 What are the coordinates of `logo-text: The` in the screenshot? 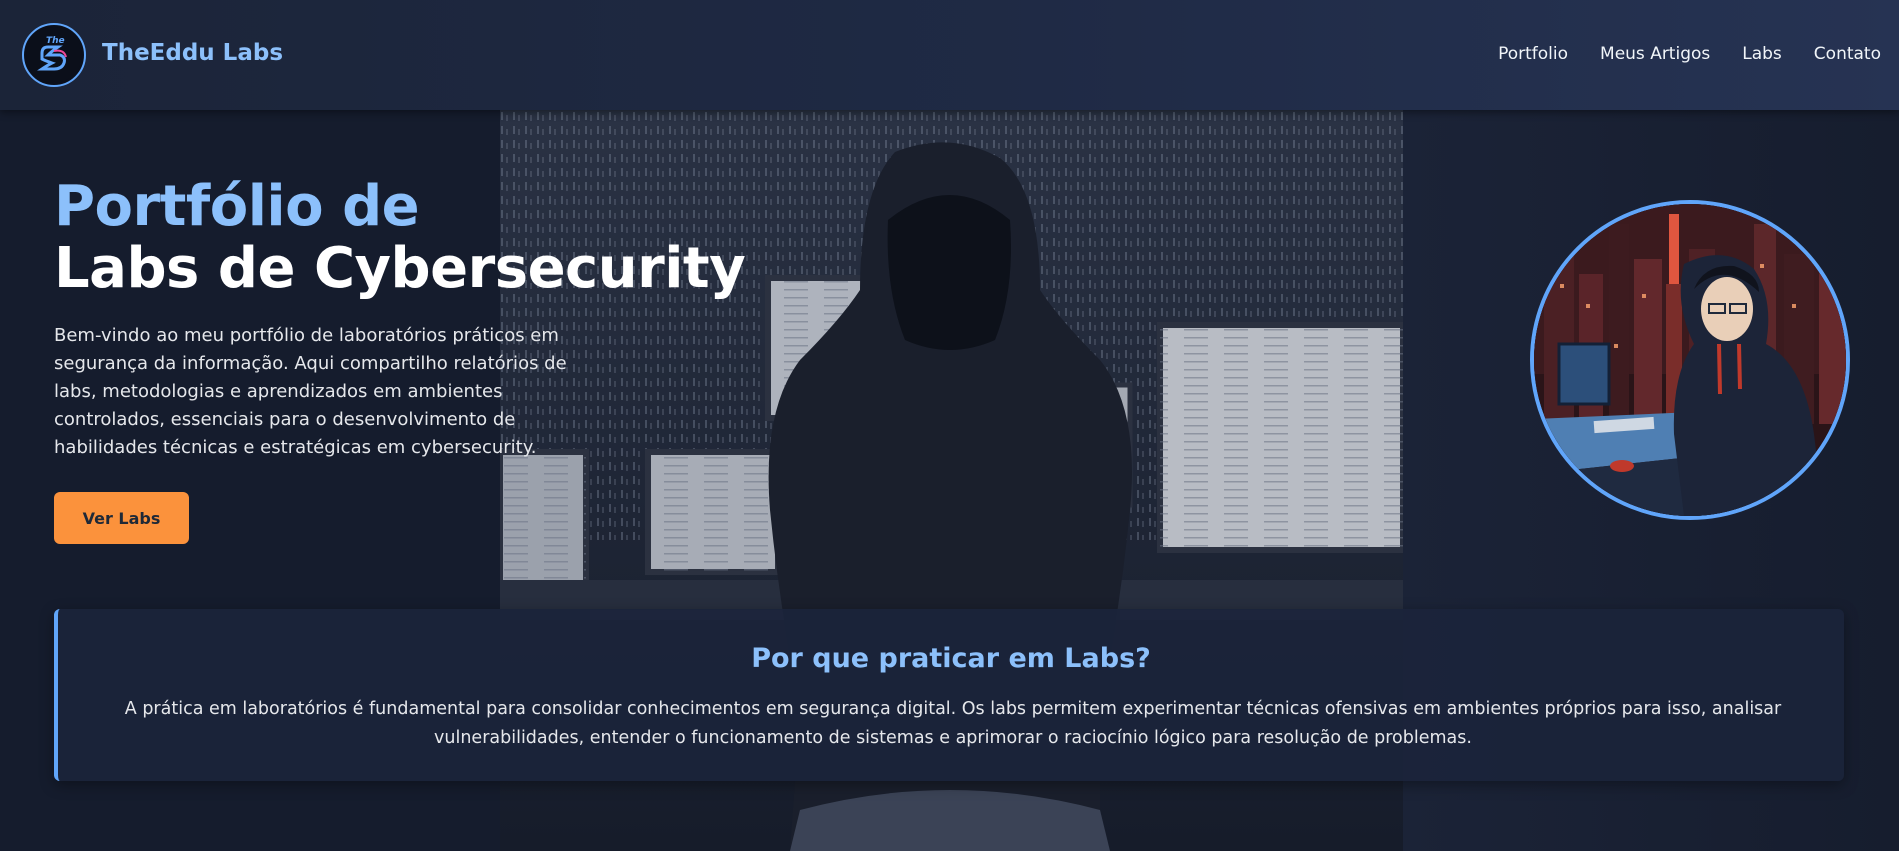 It's located at (55, 41).